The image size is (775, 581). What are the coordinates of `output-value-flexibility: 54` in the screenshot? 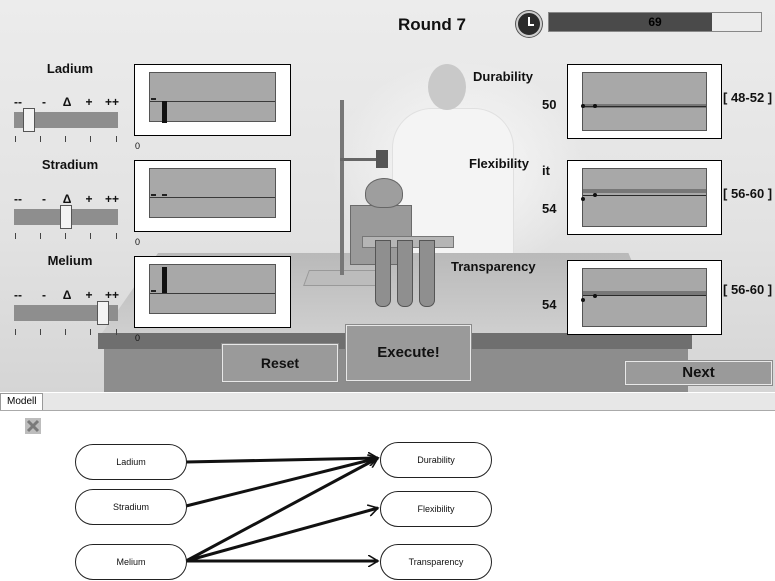 It's located at (549, 208).